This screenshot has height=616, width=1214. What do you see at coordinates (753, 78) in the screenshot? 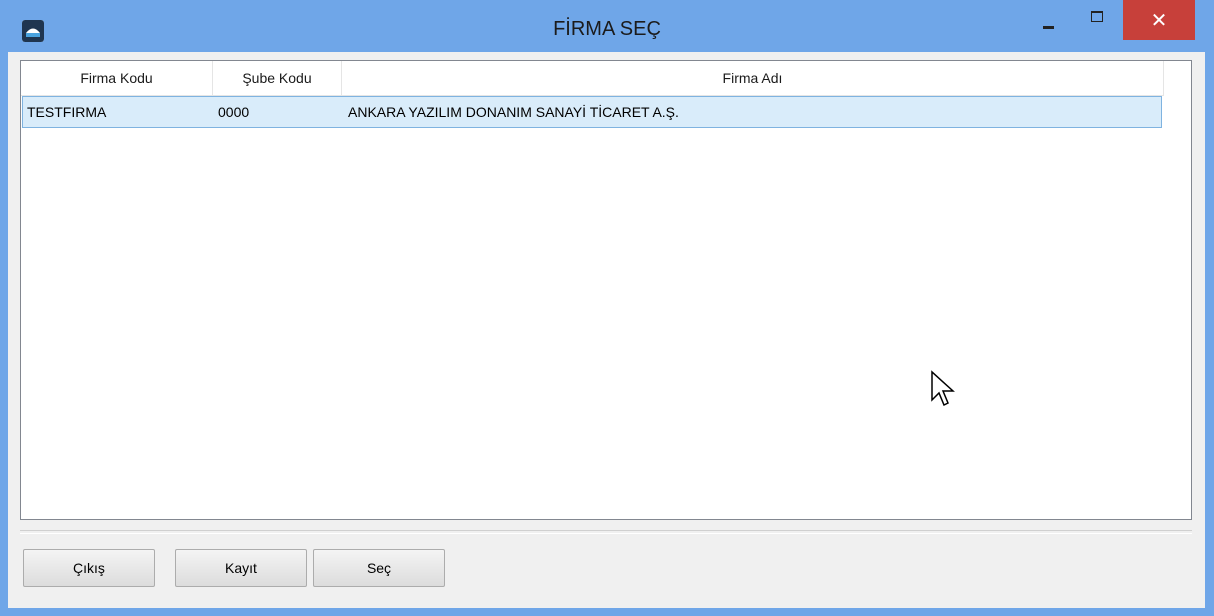
I see `column-header-firma-adi: Firma Adı` at bounding box center [753, 78].